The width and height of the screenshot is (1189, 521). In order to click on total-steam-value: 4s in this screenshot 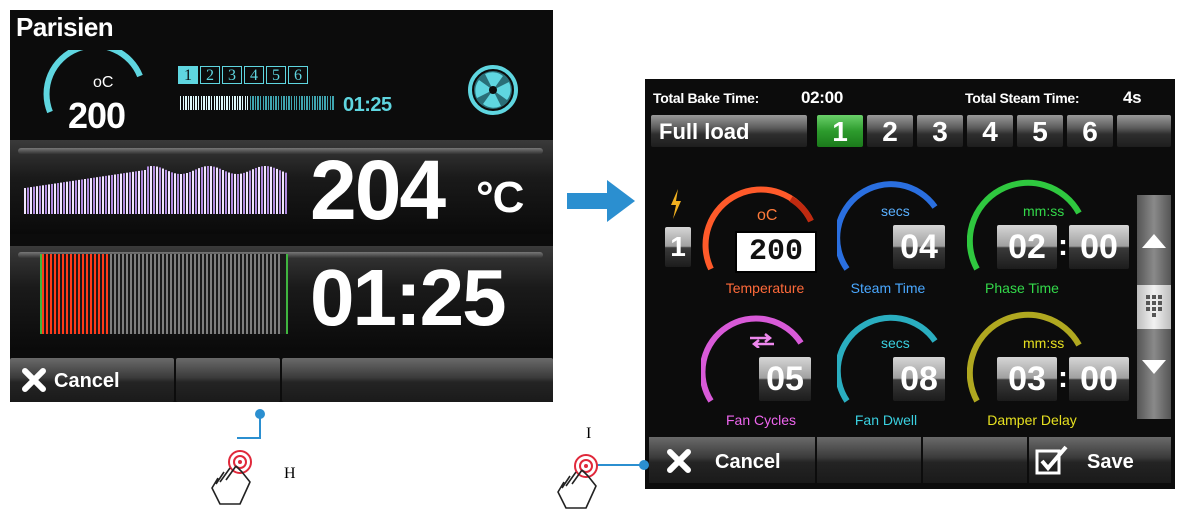, I will do `click(1132, 97)`.